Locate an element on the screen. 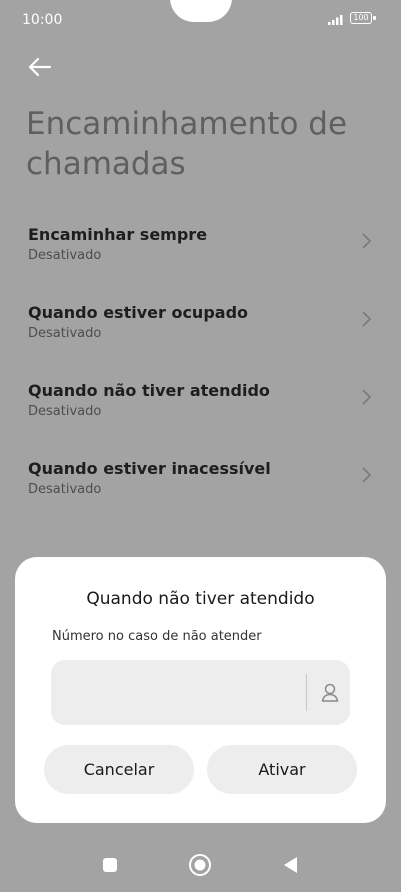  menu-item-label: Quando estiver ocupado is located at coordinates (138, 312).